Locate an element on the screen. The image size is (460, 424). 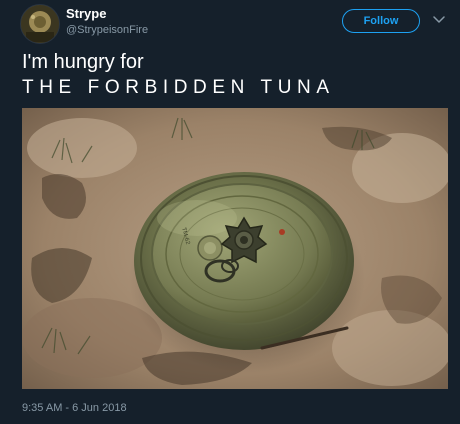
avatar-image is located at coordinates (40, 24).